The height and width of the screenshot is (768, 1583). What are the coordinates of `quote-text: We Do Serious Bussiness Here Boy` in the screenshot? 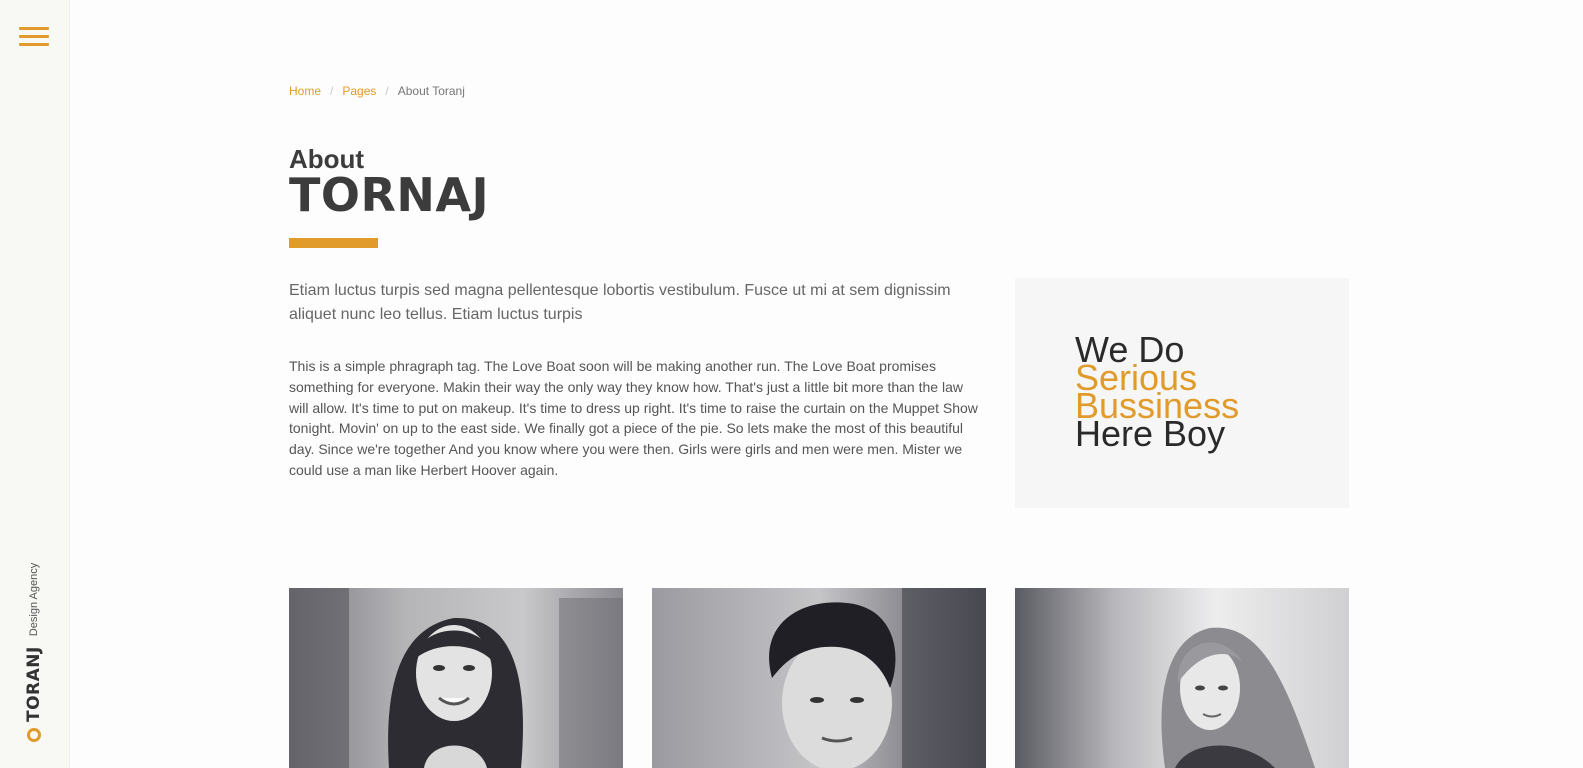 It's located at (1157, 393).